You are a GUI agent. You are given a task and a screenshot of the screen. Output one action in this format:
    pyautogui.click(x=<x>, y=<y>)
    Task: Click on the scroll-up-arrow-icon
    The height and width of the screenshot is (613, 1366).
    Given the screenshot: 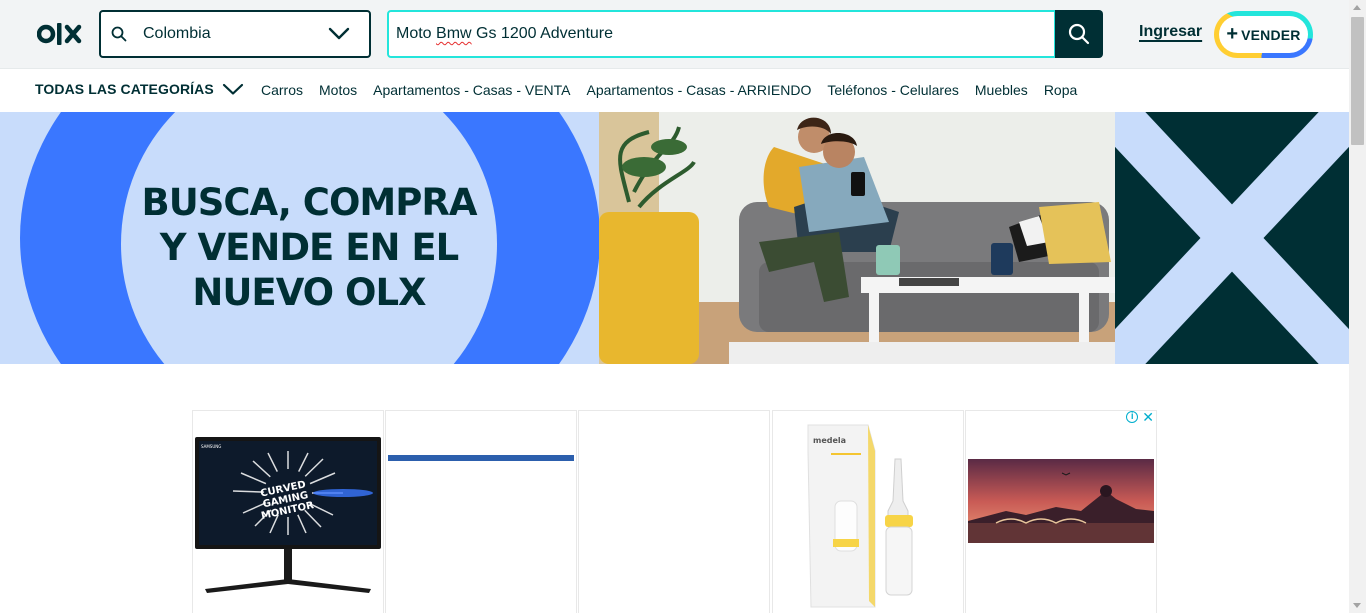 What is the action you would take?
    pyautogui.click(x=1357, y=7)
    